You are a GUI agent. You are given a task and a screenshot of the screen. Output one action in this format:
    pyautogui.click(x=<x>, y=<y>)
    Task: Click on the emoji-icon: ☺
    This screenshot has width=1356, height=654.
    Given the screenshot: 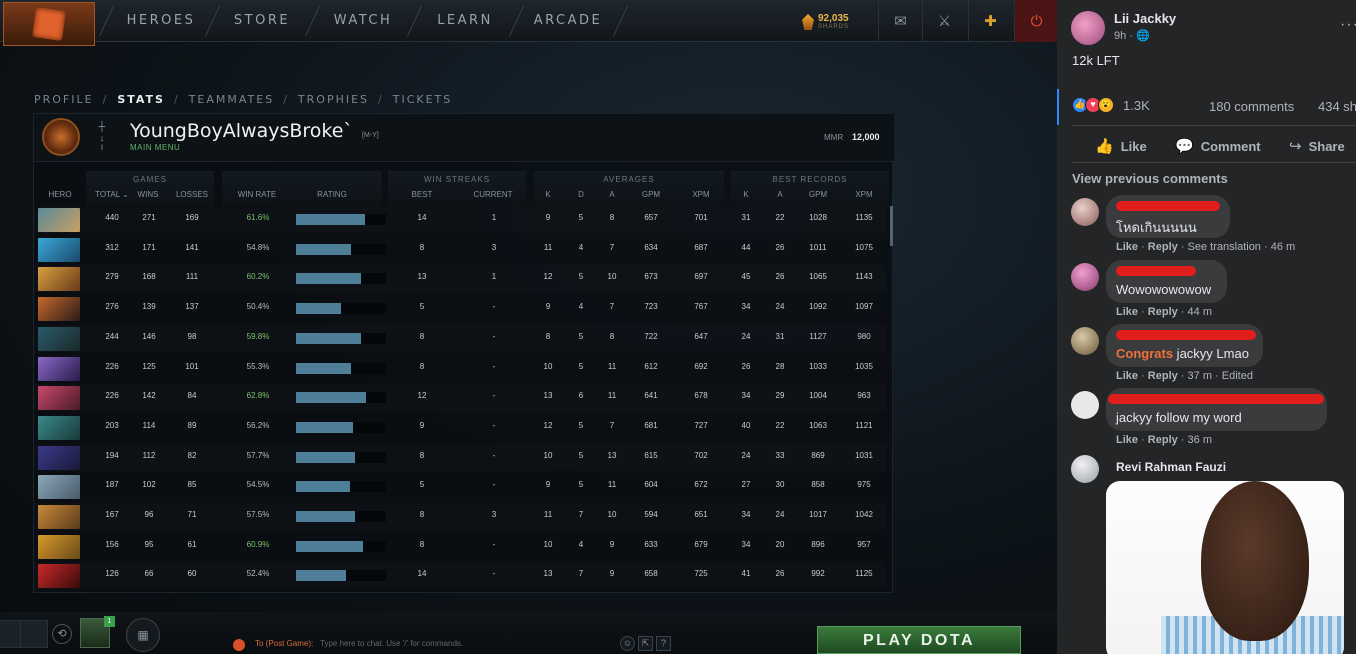 What is the action you would take?
    pyautogui.click(x=627, y=643)
    